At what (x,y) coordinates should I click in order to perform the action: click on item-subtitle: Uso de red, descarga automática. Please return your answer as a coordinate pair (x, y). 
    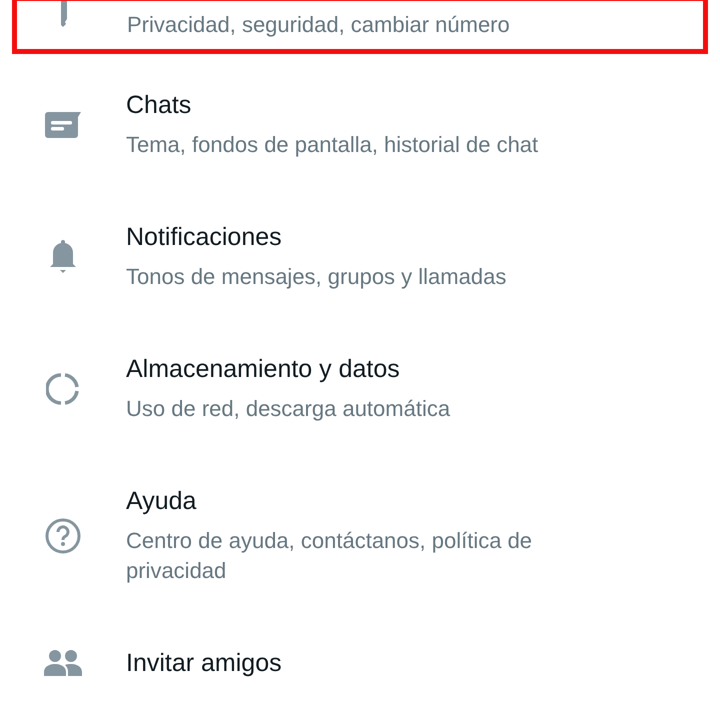
    Looking at the image, I should click on (288, 409).